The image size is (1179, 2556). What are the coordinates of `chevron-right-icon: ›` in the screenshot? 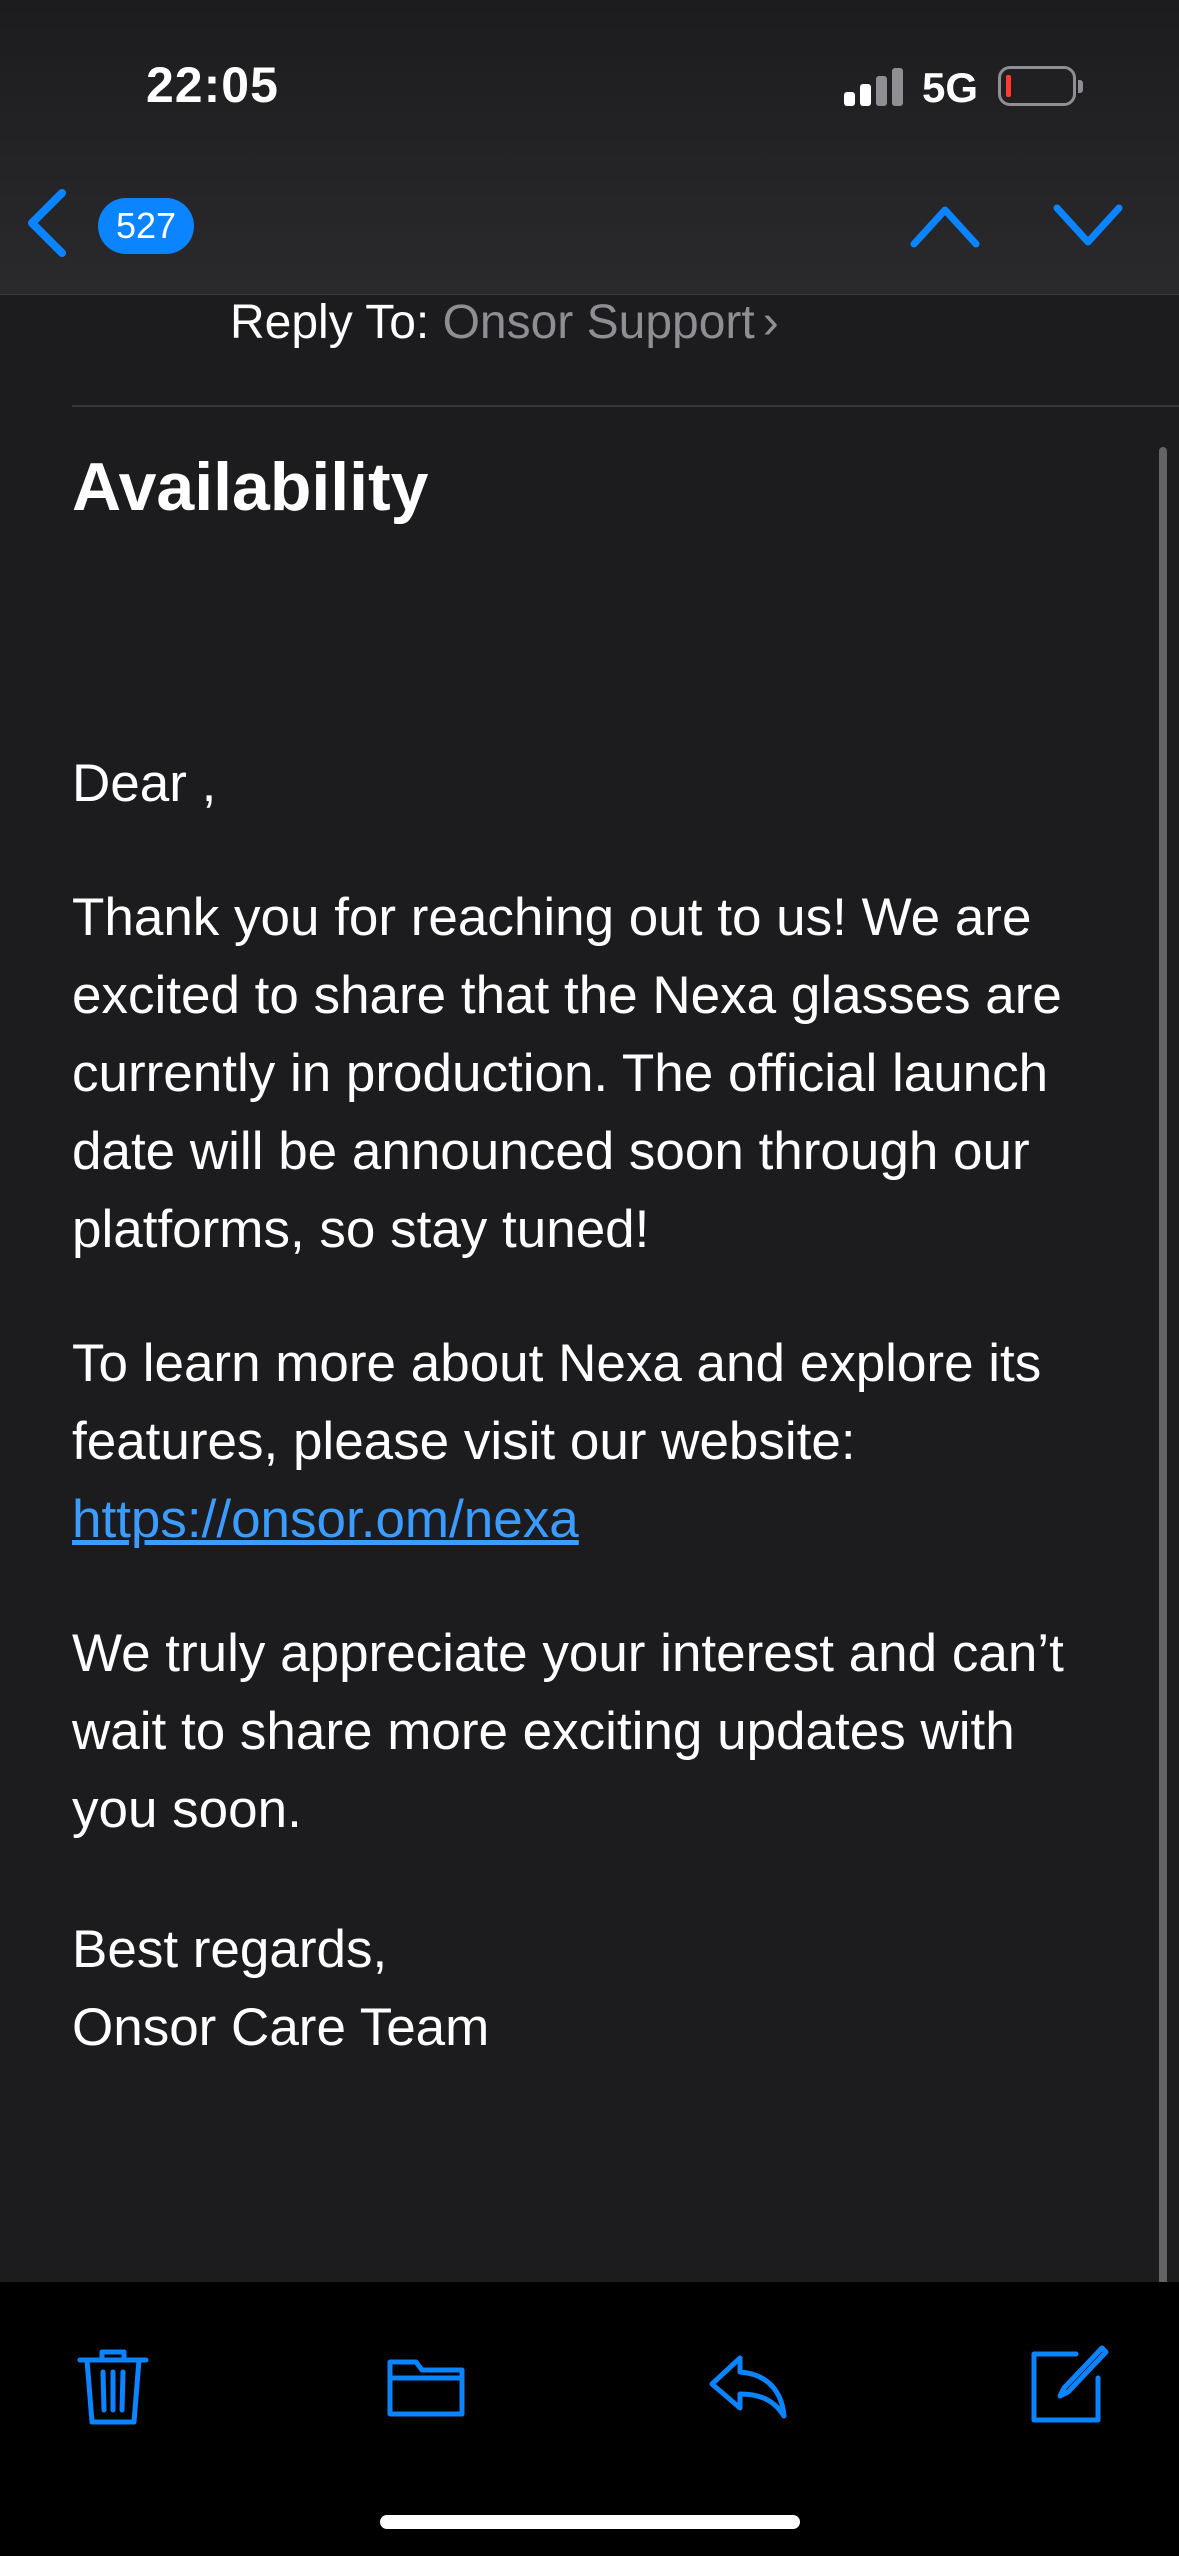 It's located at (770, 322).